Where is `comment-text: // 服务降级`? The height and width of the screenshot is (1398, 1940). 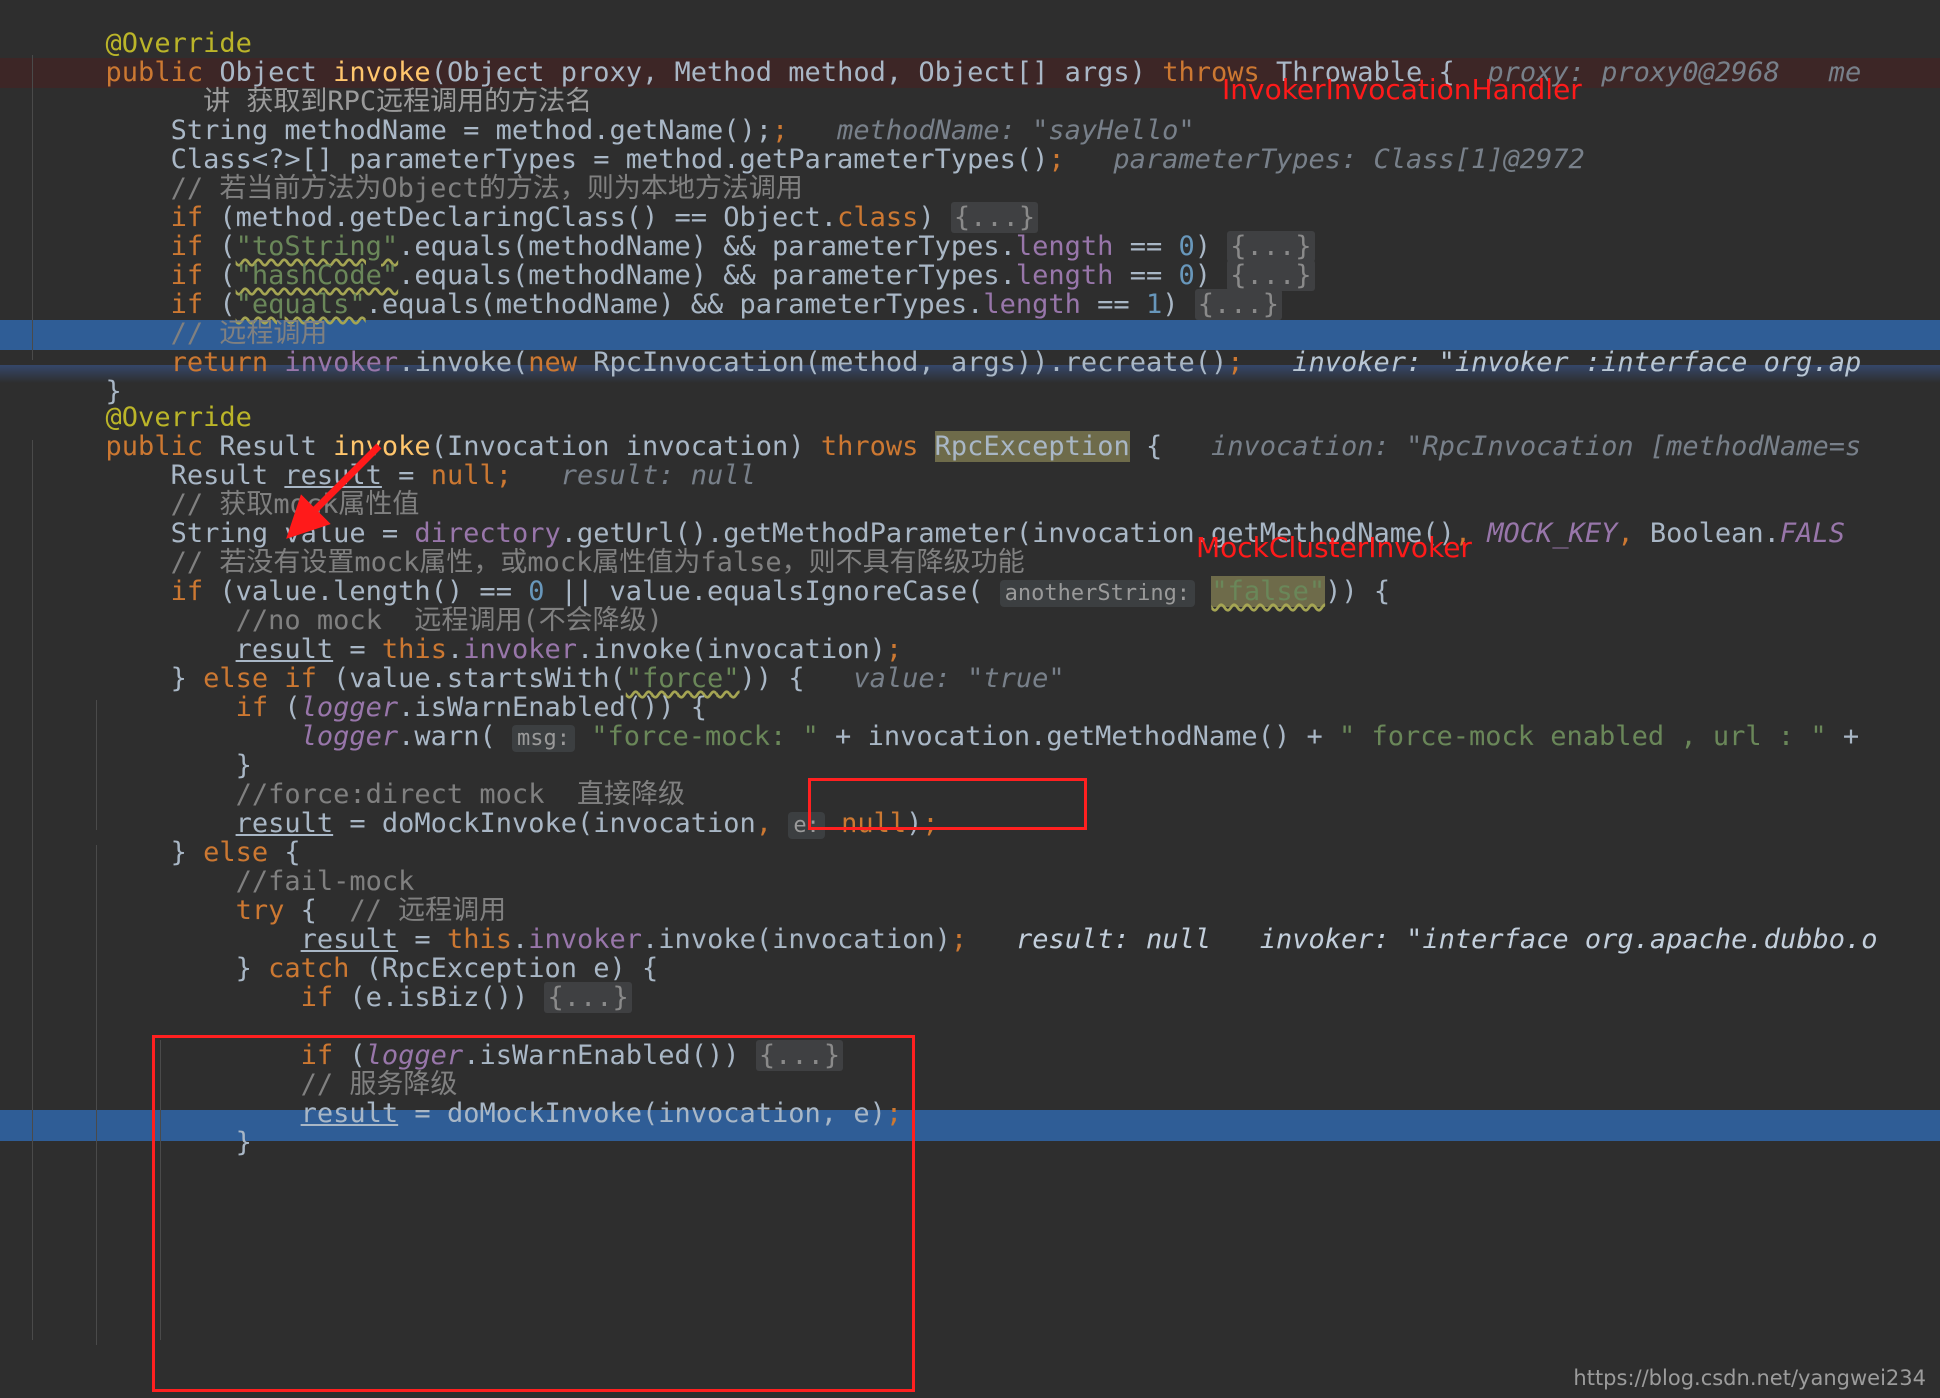
comment-text: // 服务降级 is located at coordinates (379, 1085).